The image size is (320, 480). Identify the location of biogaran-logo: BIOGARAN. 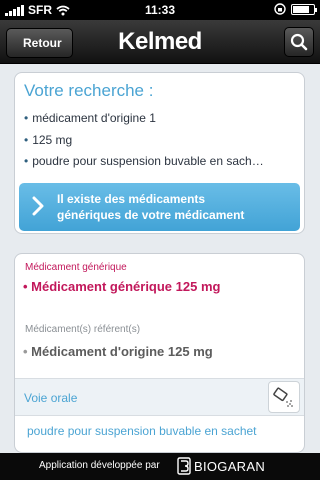
(221, 466).